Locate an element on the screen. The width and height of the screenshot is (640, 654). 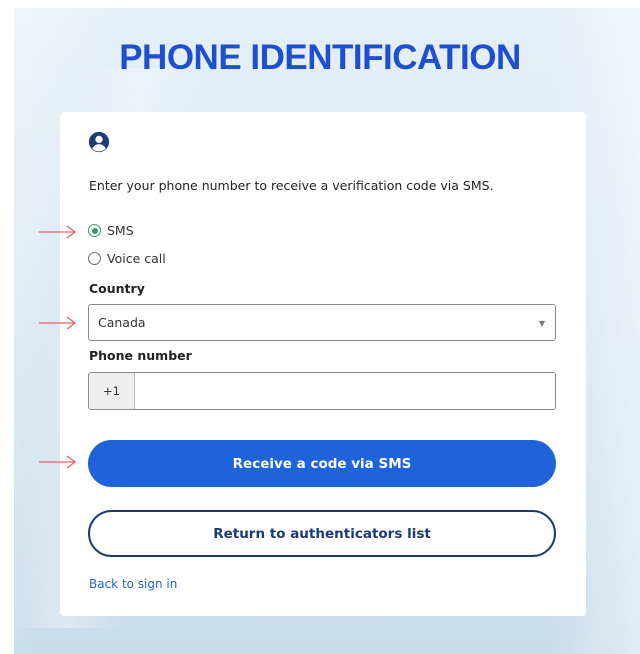
user-circle-icon is located at coordinates (99, 142).